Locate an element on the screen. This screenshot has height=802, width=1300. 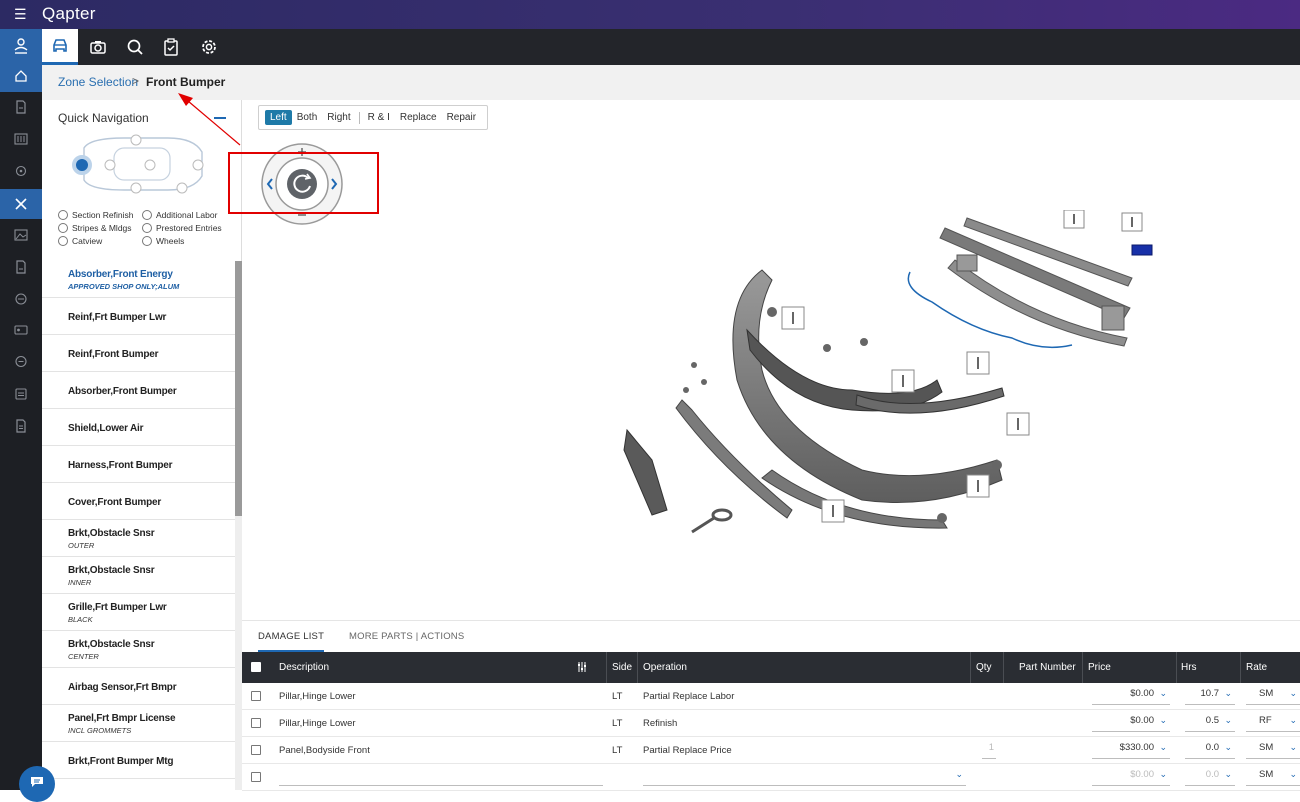
list-item: Reinf,Frt Bumper Lwr is located at coordinates (138, 316).